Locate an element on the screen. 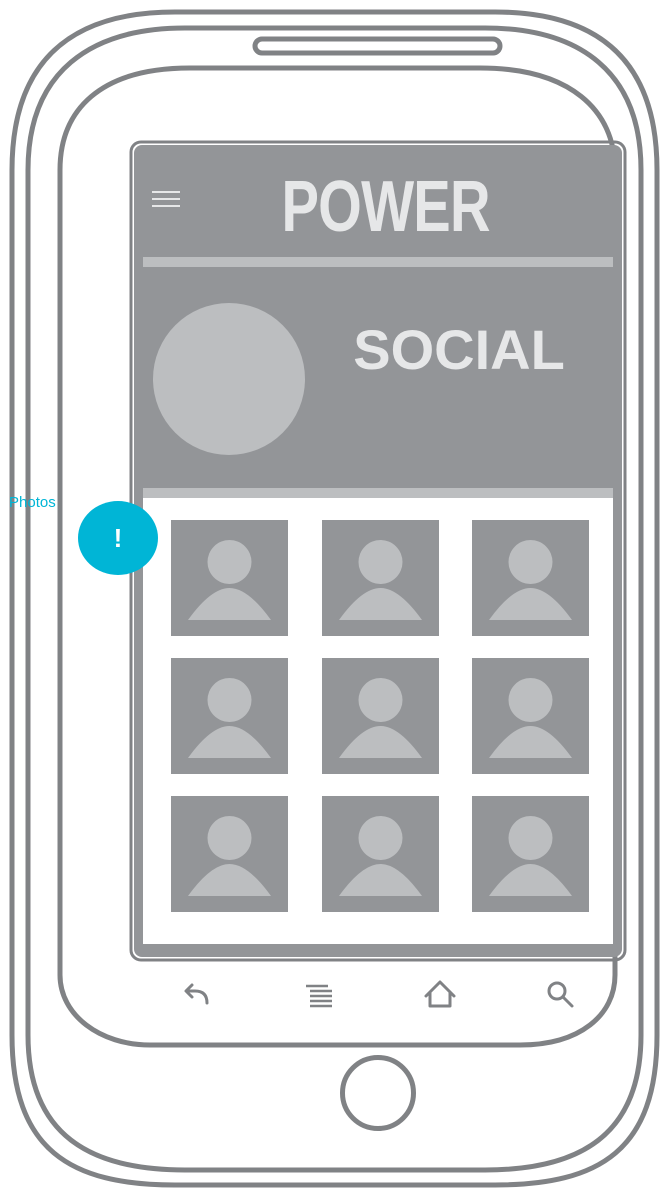 The image size is (669, 1195). profile-name: SOCIAL is located at coordinates (459, 349).